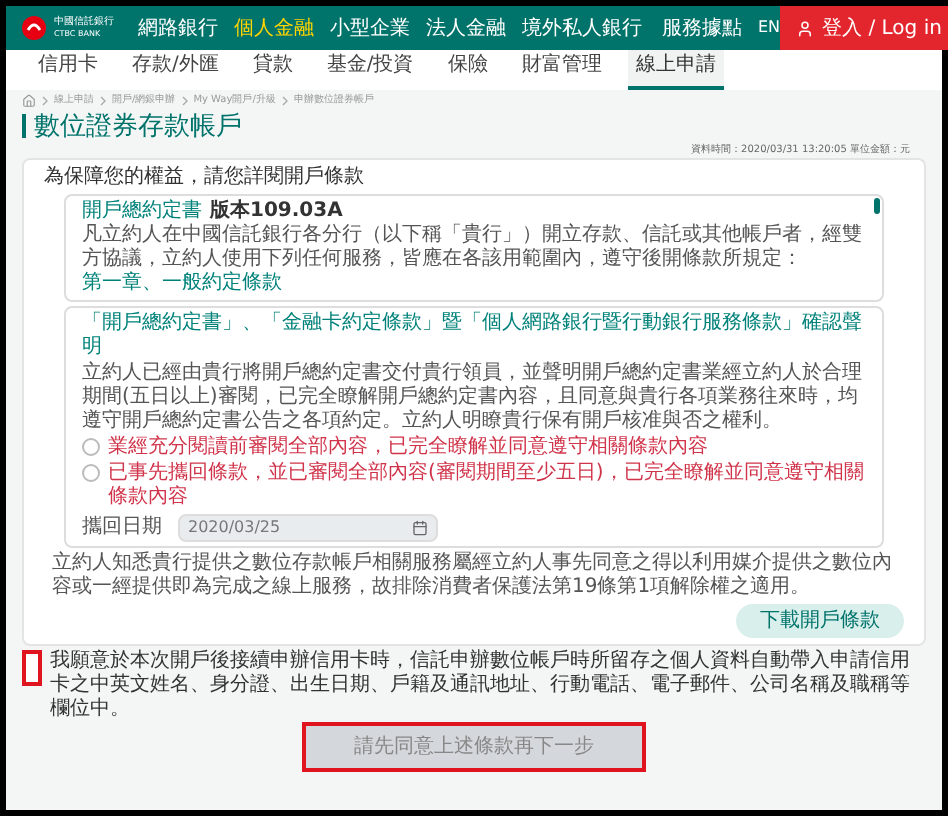  Describe the element at coordinates (272, 70) in the screenshot. I see `sub-nav-tab: 貸款` at that location.